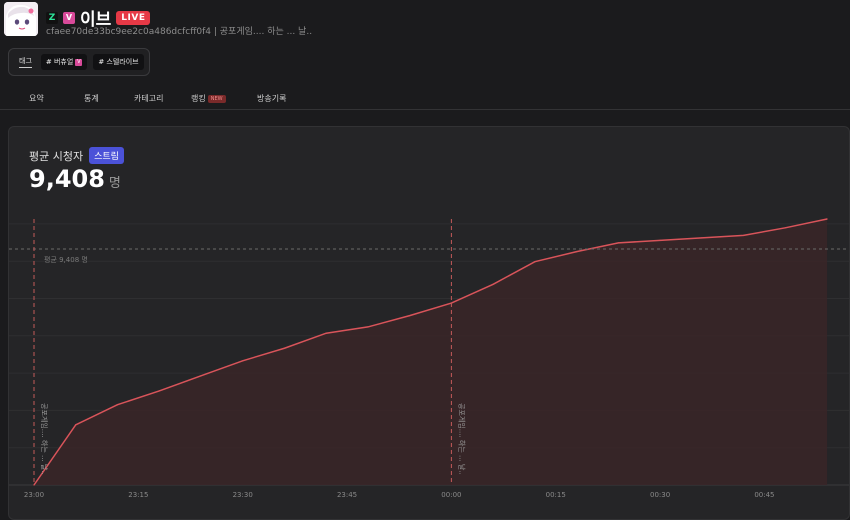 Image resolution: width=850 pixels, height=520 pixels. I want to click on tab-broadcast-history: 방송기록, so click(271, 98).